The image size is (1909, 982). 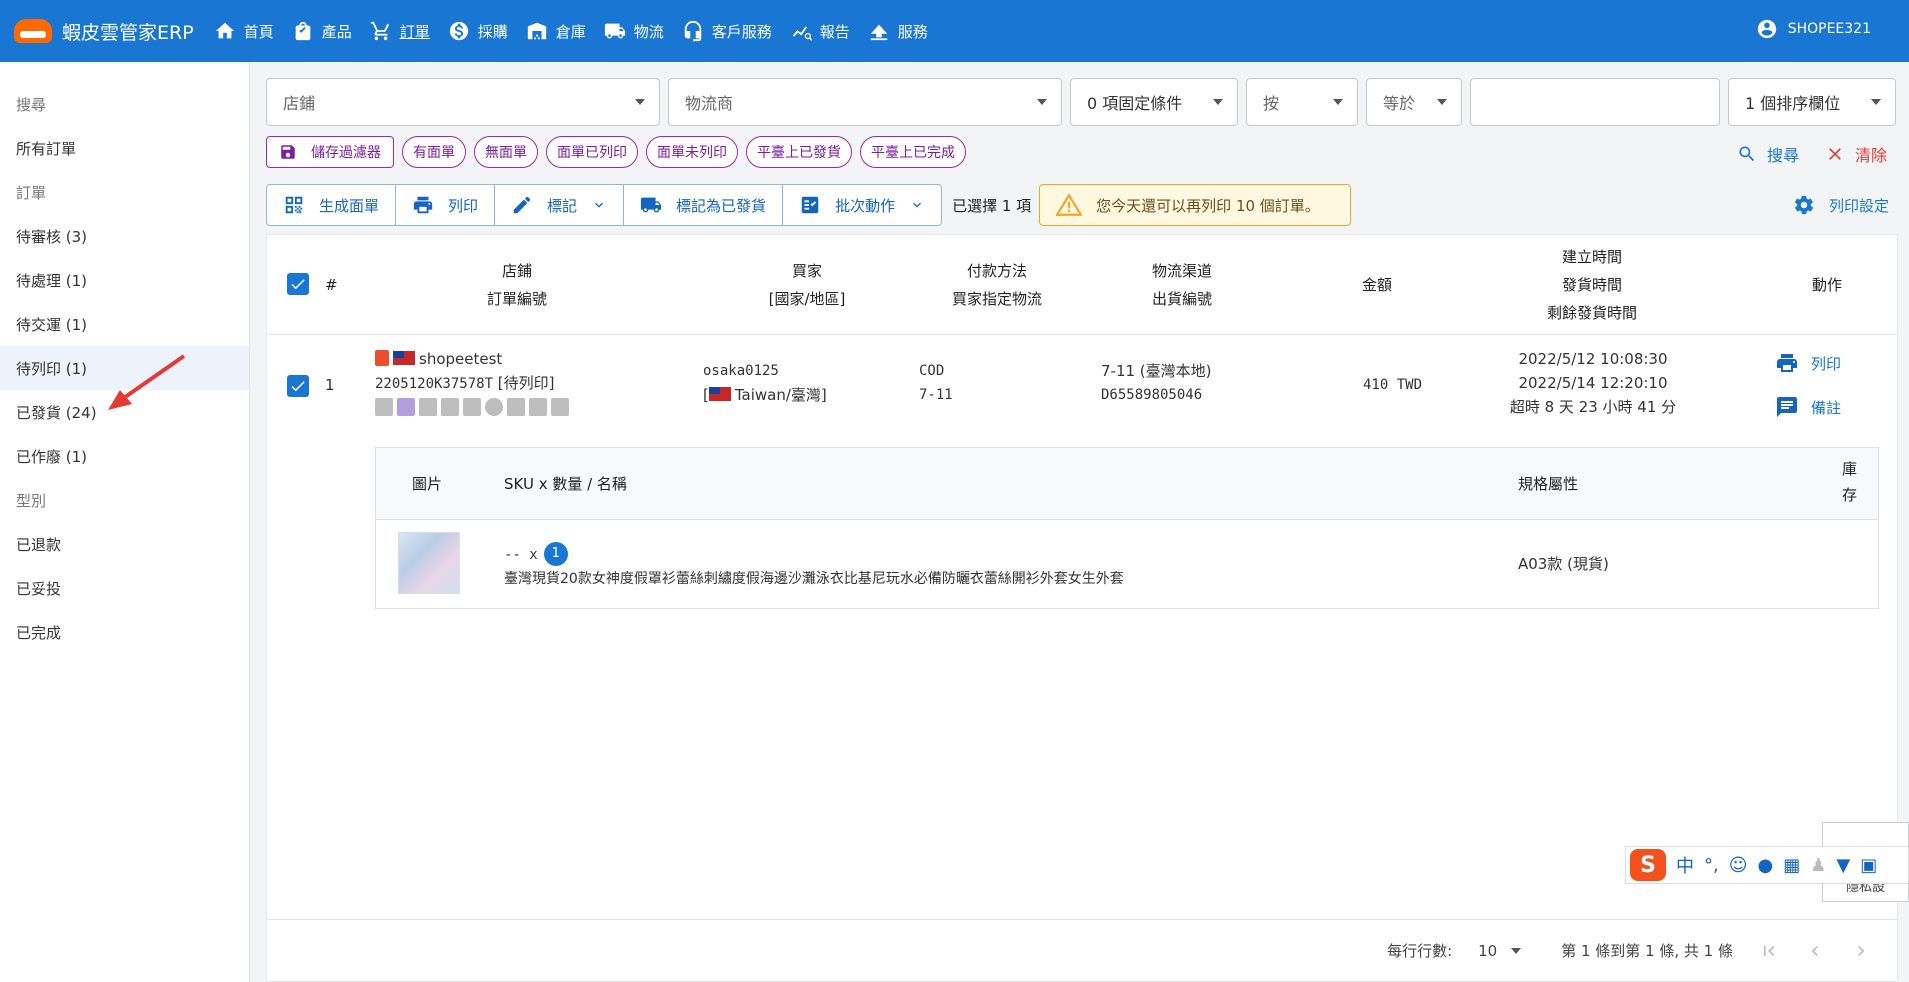 I want to click on keyboard-icon: ▦, so click(x=1791, y=865).